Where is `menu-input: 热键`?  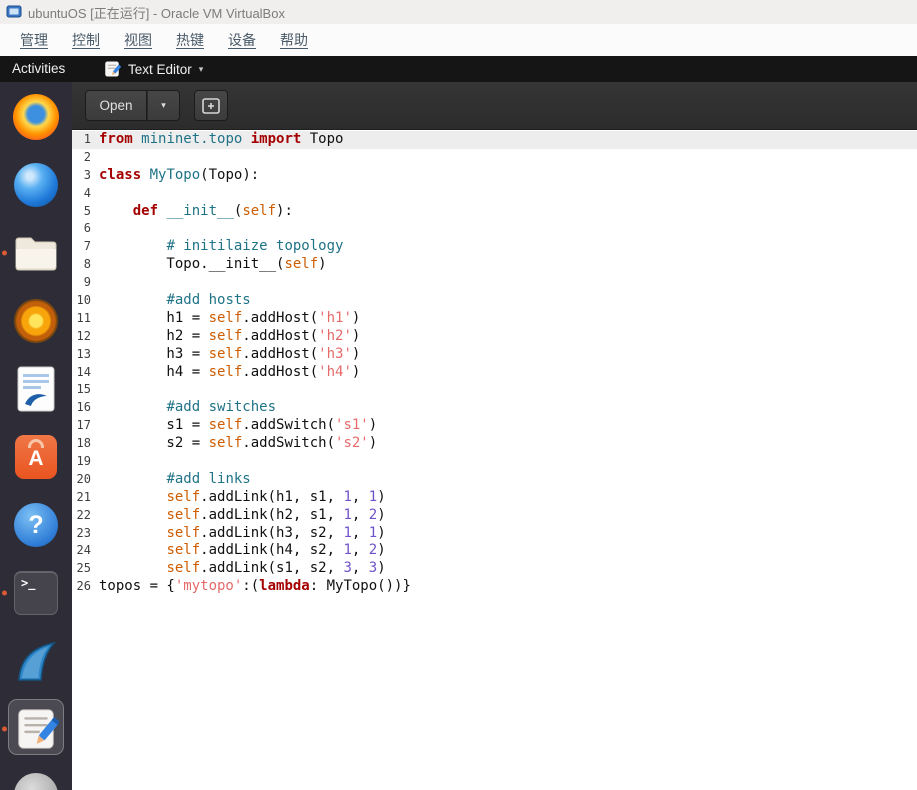
menu-input: 热键 is located at coordinates (190, 40).